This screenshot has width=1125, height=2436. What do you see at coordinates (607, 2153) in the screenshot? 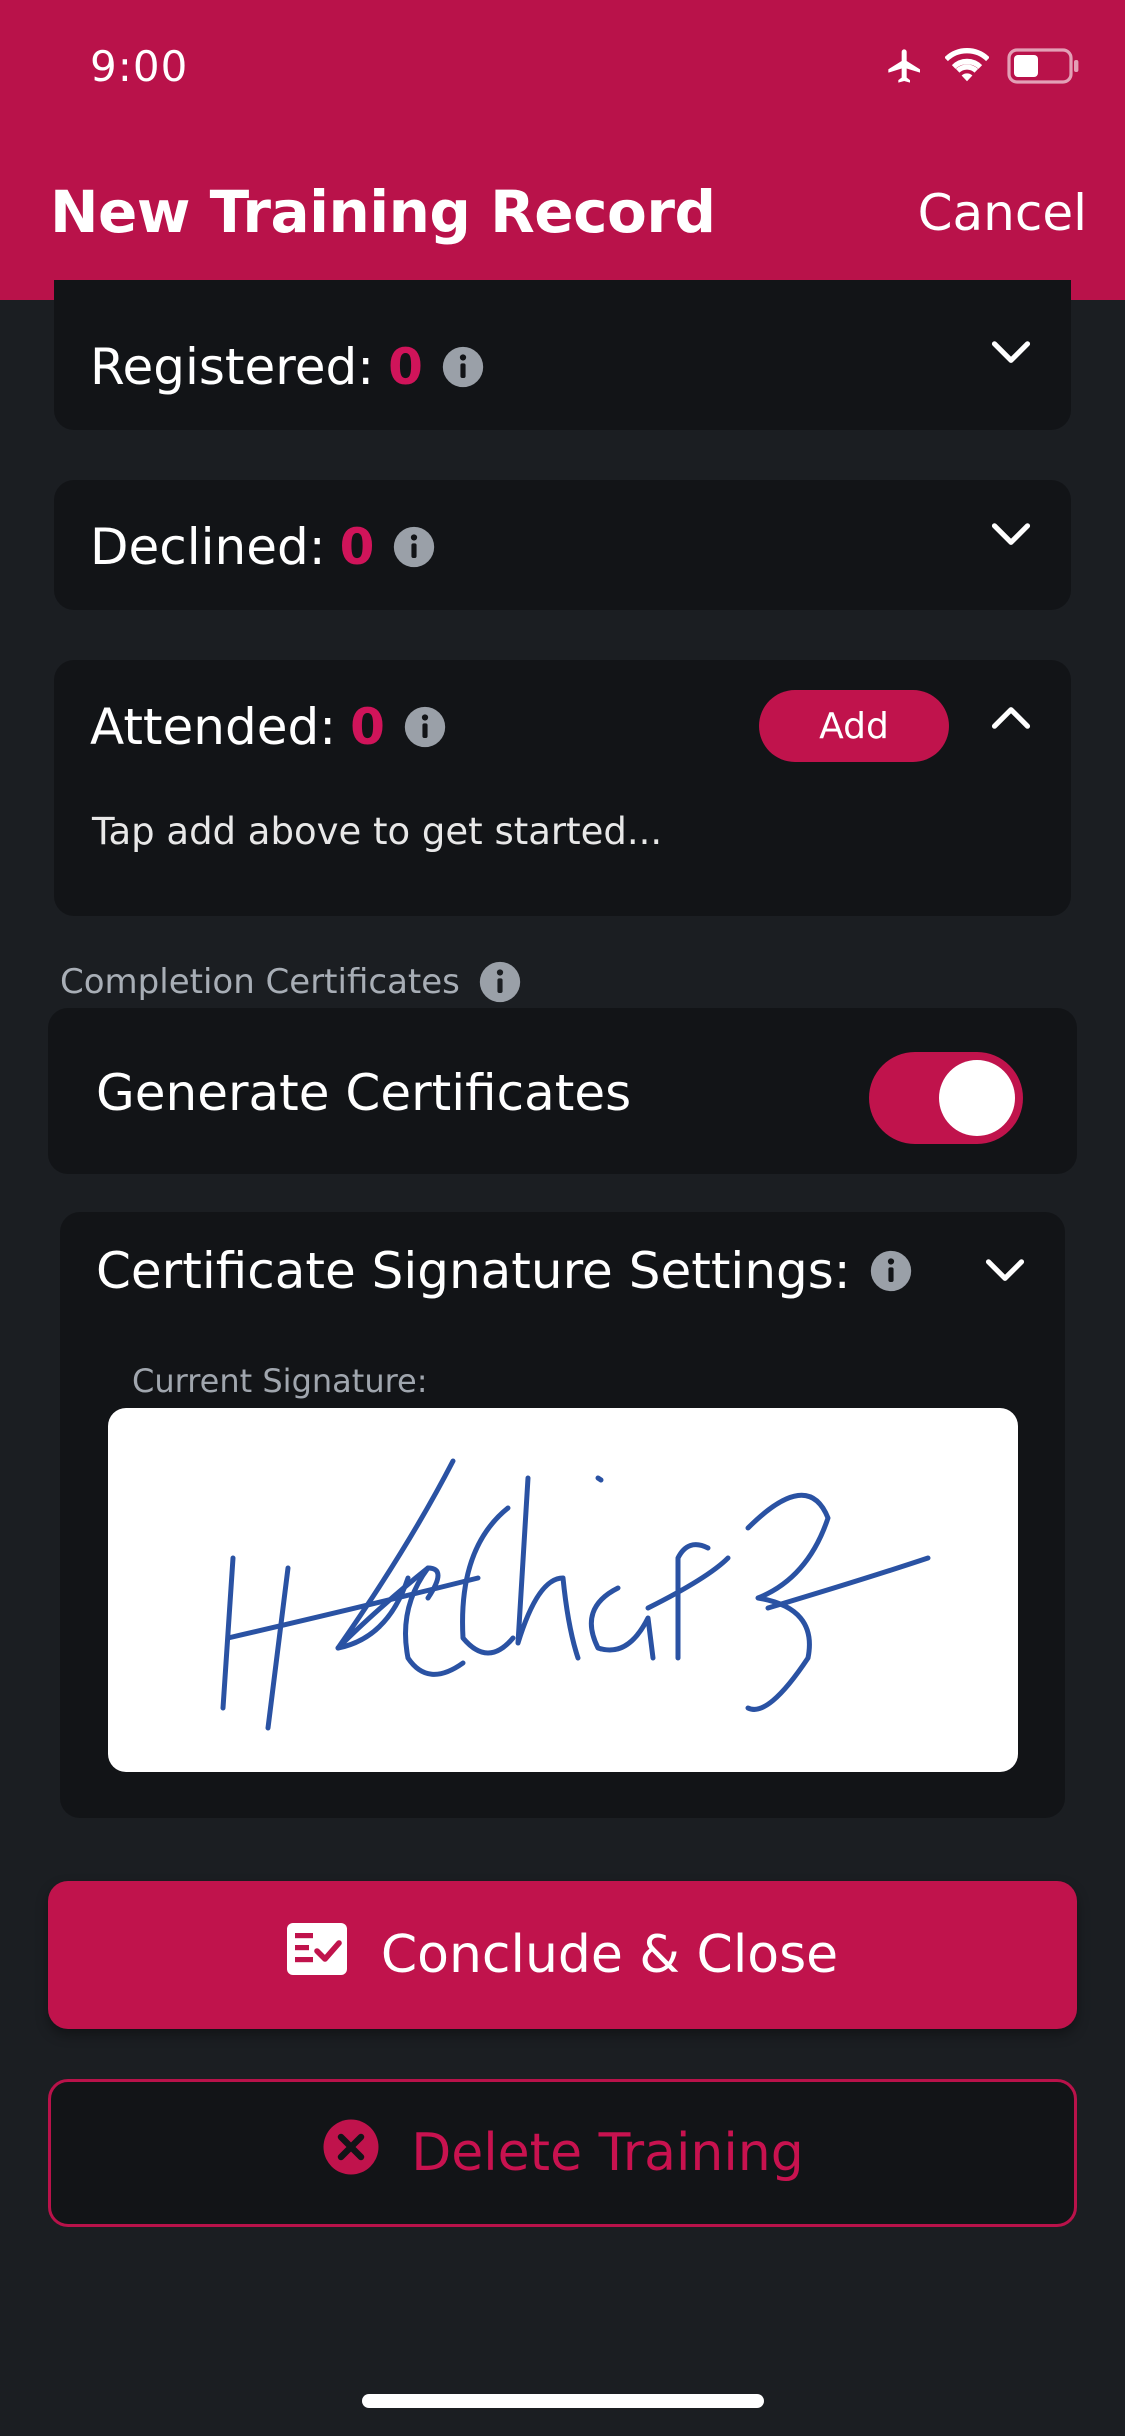
I see `delete-training-label: Delete Training` at bounding box center [607, 2153].